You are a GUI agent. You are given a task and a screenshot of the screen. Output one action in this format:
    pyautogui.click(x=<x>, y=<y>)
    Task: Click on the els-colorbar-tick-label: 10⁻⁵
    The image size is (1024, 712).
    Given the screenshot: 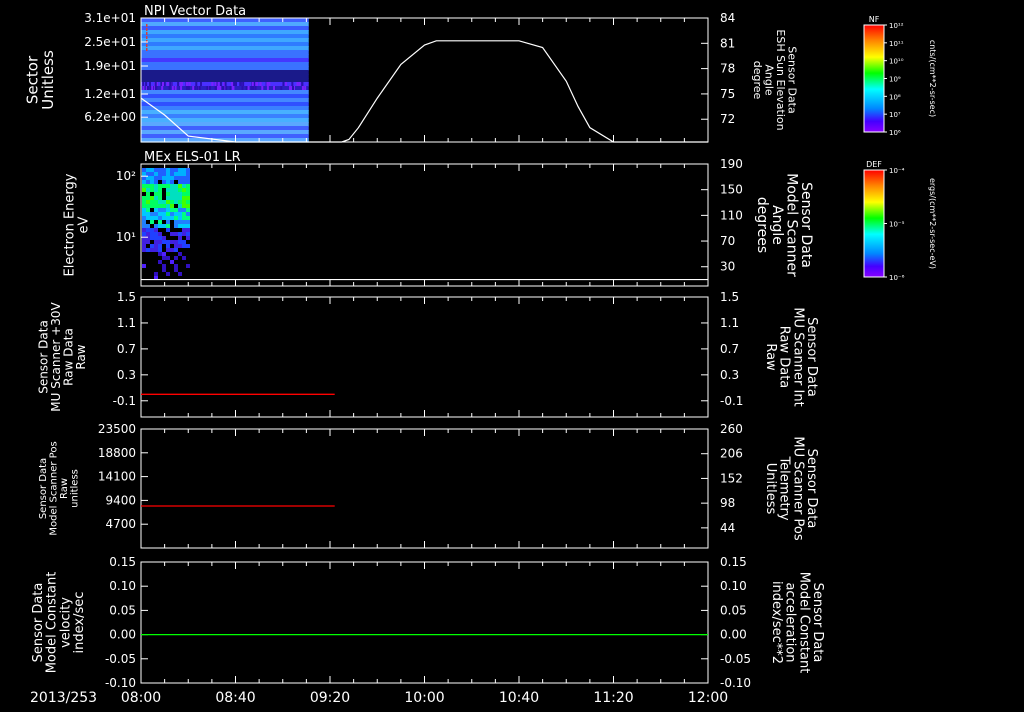 What is the action you would take?
    pyautogui.click(x=897, y=225)
    